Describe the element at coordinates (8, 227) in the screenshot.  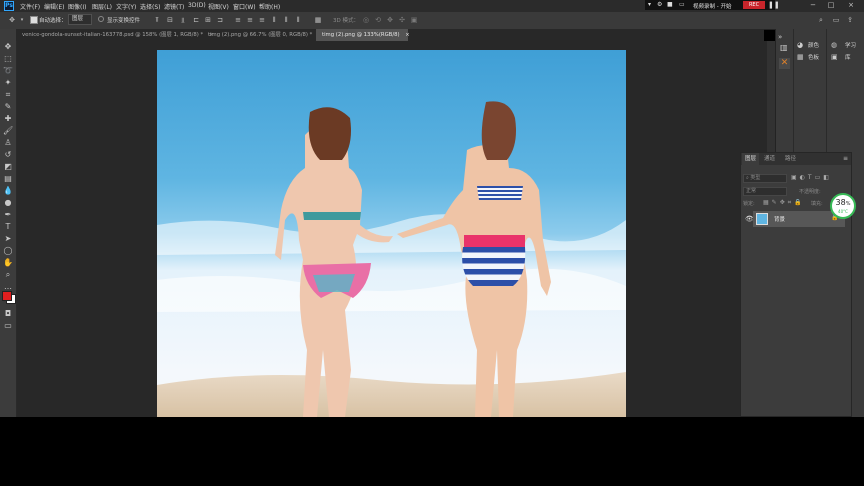
I see `type-tool-icon: T` at that location.